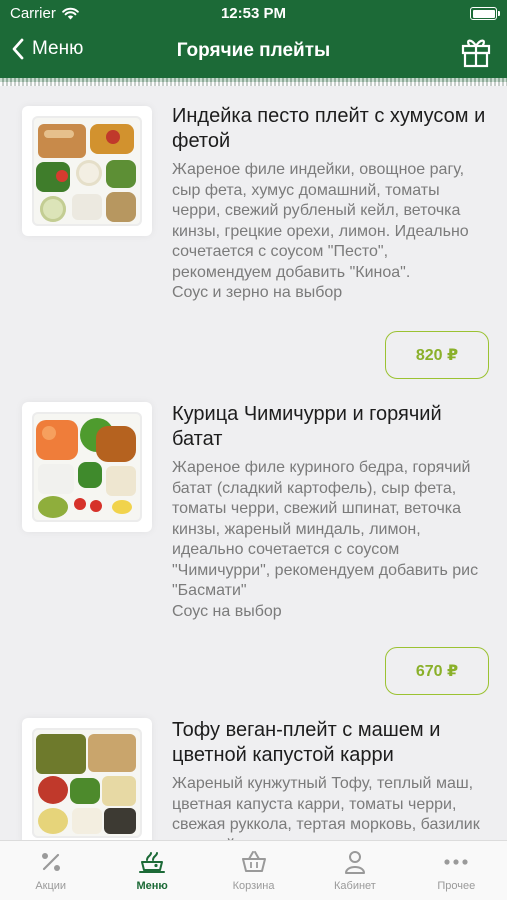 This screenshot has height=900, width=507. I want to click on price-button: 820 ₽, so click(437, 355).